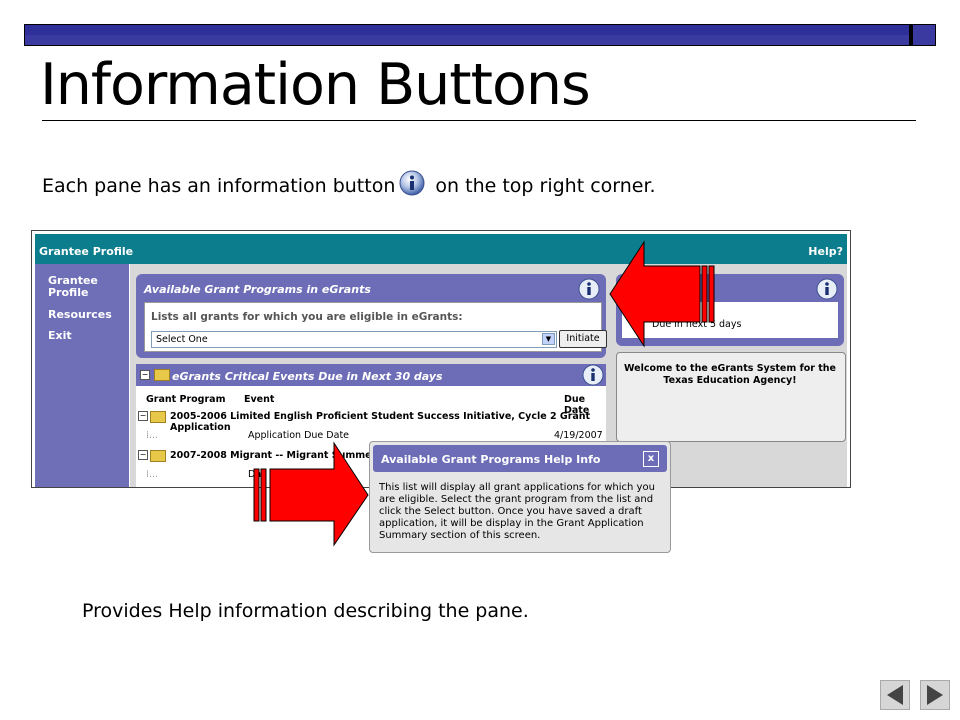 The image size is (960, 720). Describe the element at coordinates (186, 399) in the screenshot. I see `column-grant-program: Grant Program` at that location.